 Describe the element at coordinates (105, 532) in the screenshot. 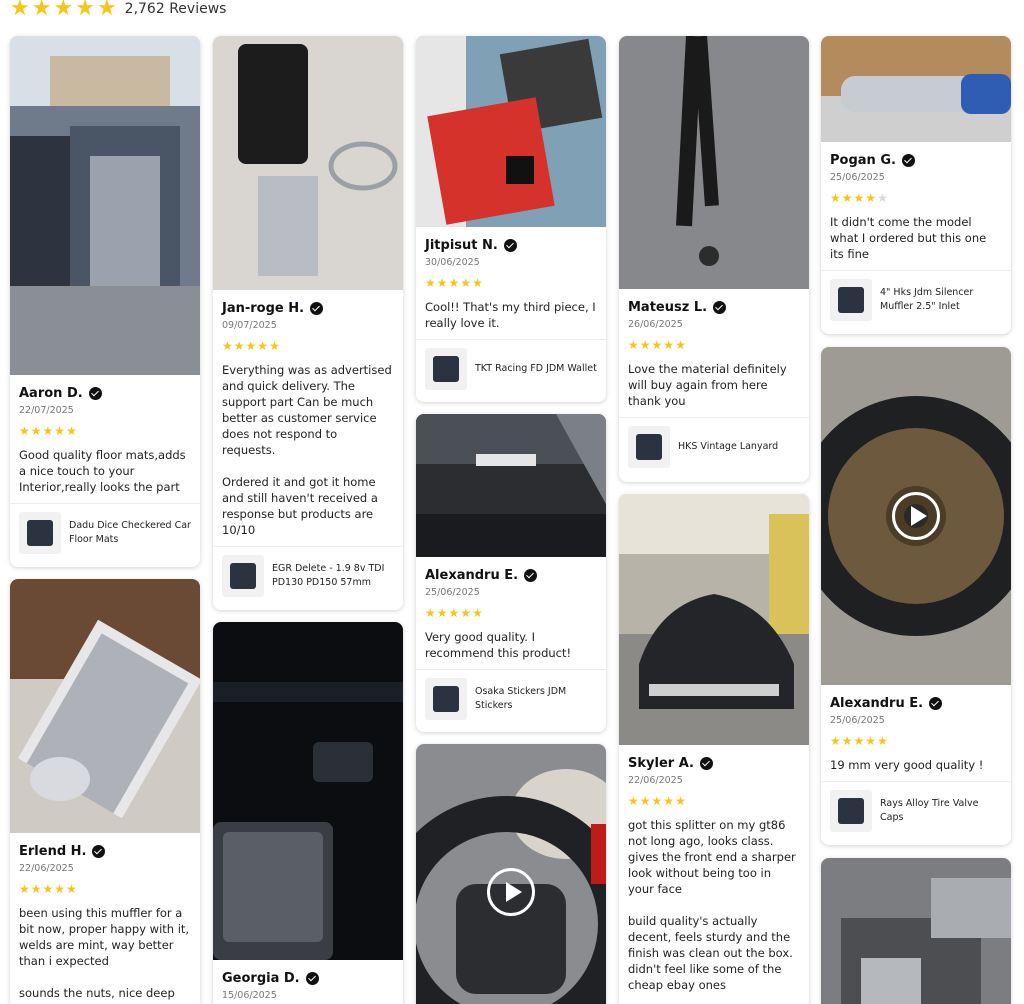

I see `reviewed-product-link: Dadu Dice Checkered Car Floor Mats` at that location.